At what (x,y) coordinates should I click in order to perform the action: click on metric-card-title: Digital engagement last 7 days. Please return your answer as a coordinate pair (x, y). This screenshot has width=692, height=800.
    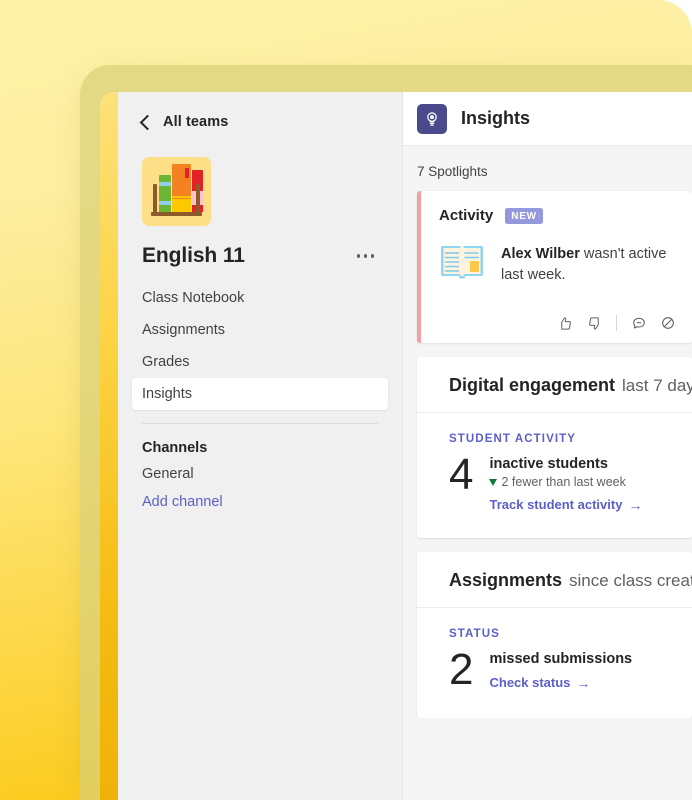
    Looking at the image, I should click on (554, 385).